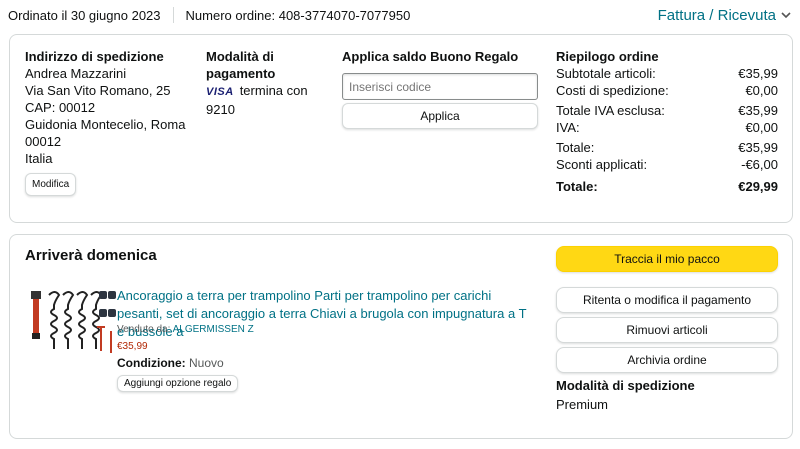  What do you see at coordinates (298, 15) in the screenshot?
I see `order-number: Numero ordine: 408-3774070-7077950` at bounding box center [298, 15].